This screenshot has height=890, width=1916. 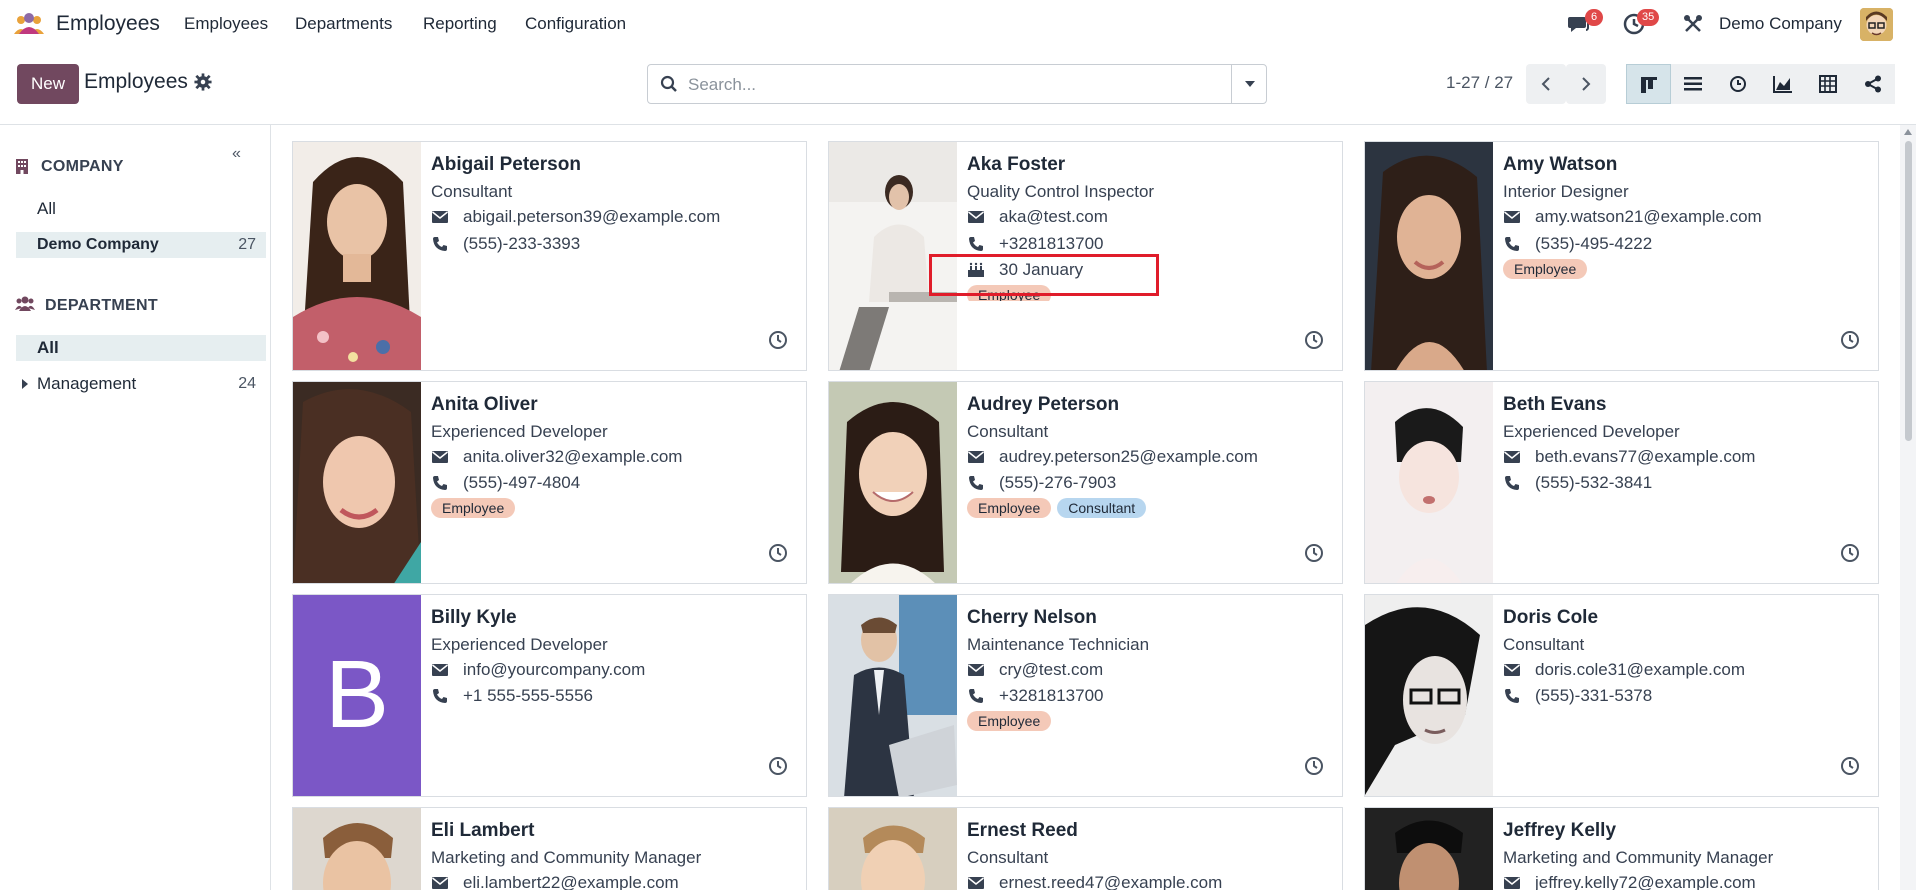 What do you see at coordinates (141, 384) in the screenshot?
I see `department-filter-management: Management 24` at bounding box center [141, 384].